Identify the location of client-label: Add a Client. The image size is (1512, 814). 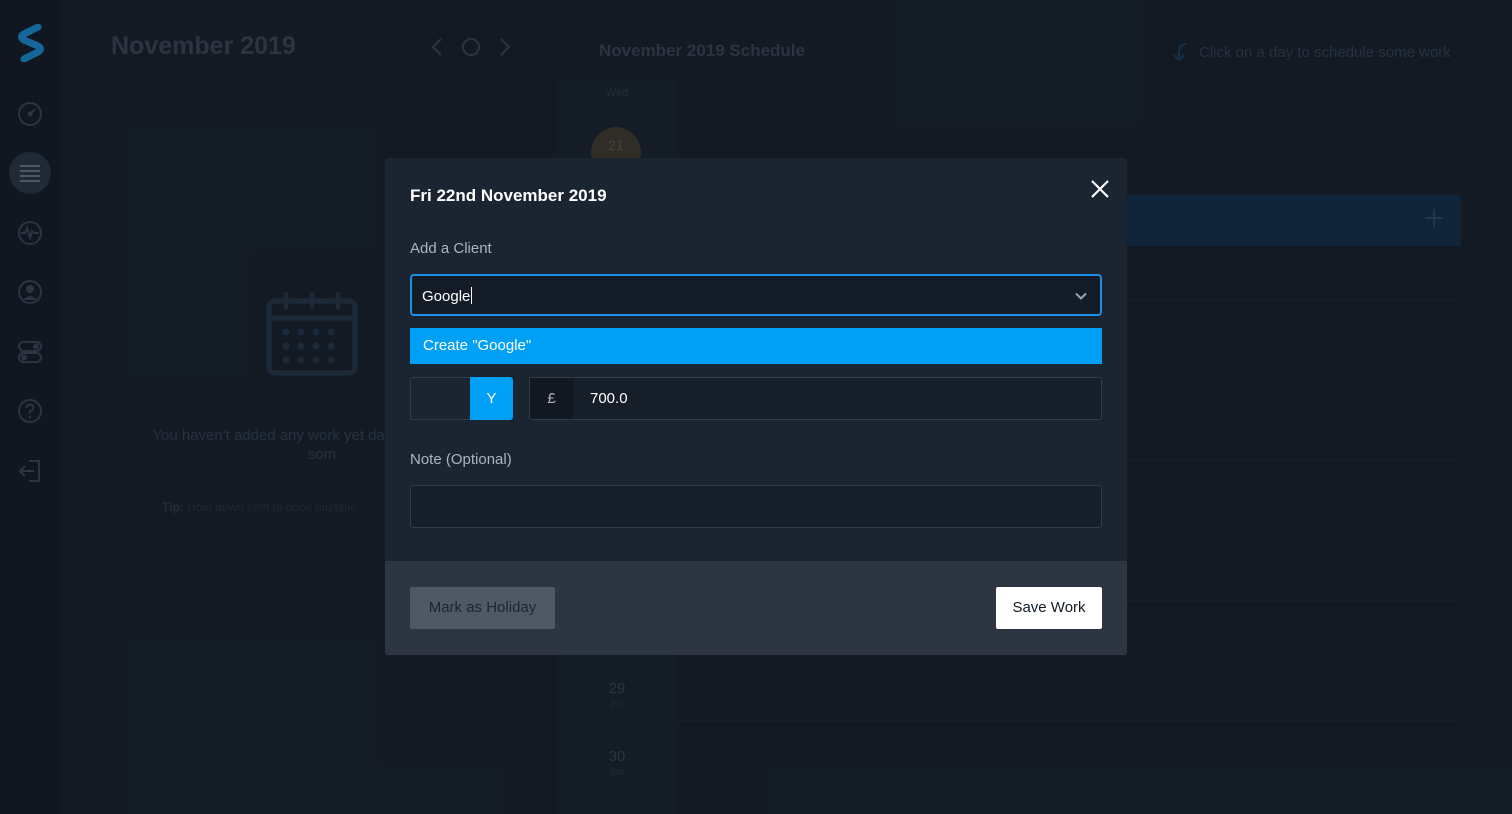
(451, 248).